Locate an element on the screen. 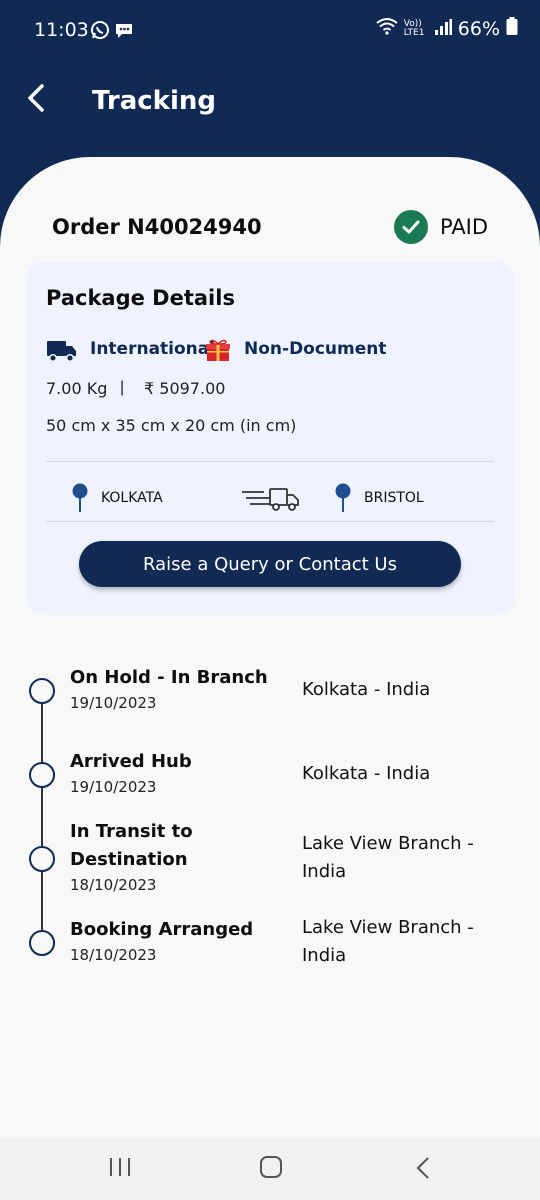  origin-city: KOLKATA is located at coordinates (132, 498).